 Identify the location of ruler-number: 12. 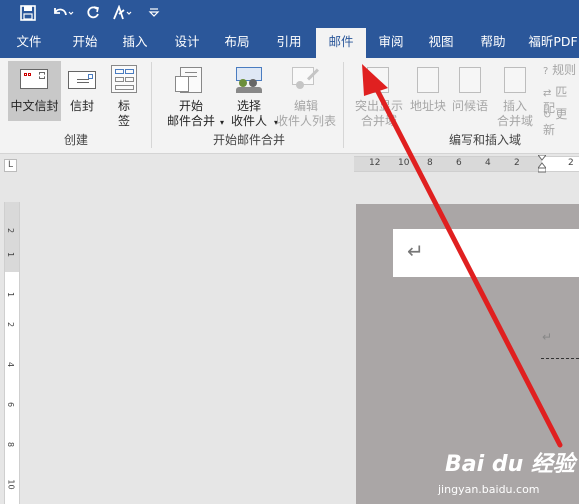
(375, 163).